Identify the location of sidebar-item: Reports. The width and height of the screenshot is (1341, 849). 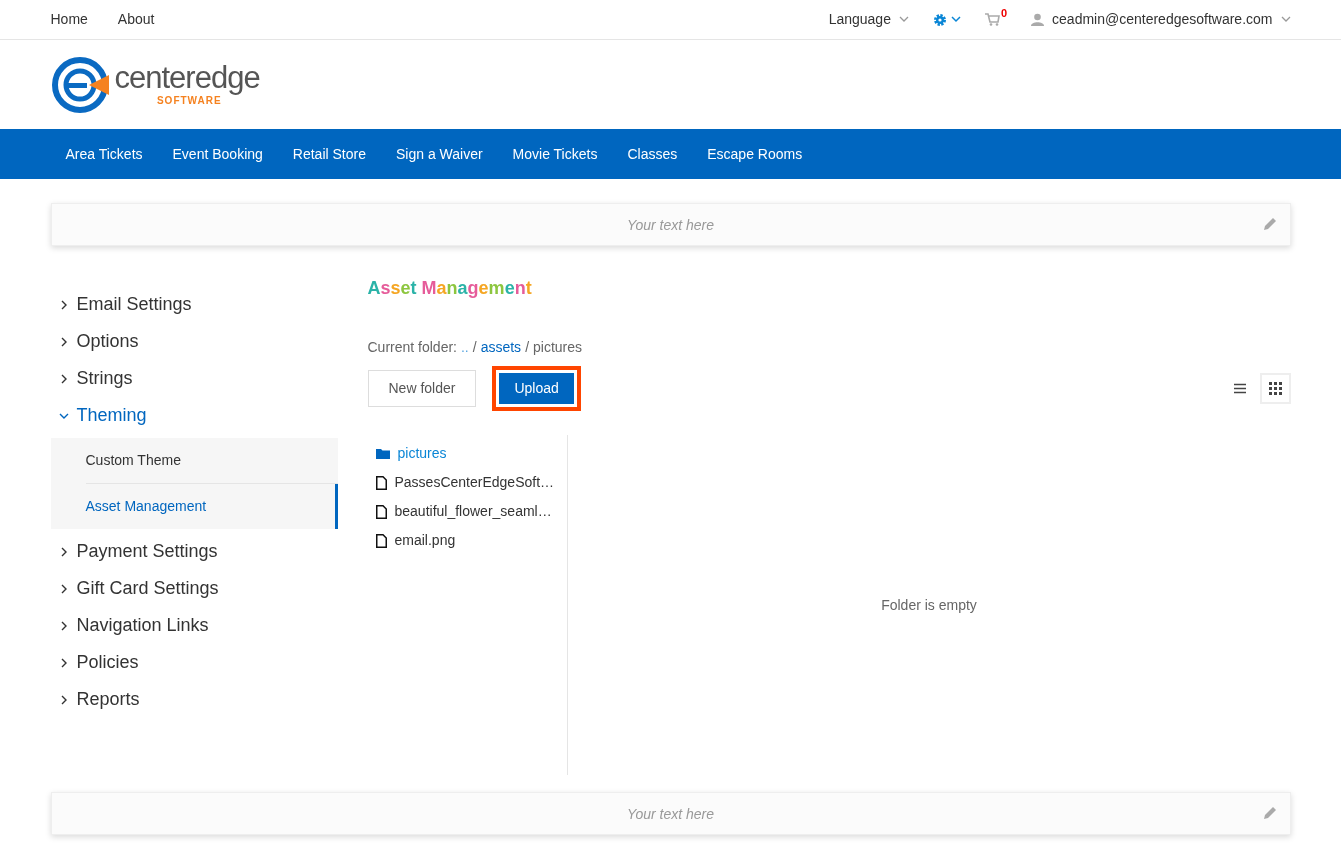
(99, 699).